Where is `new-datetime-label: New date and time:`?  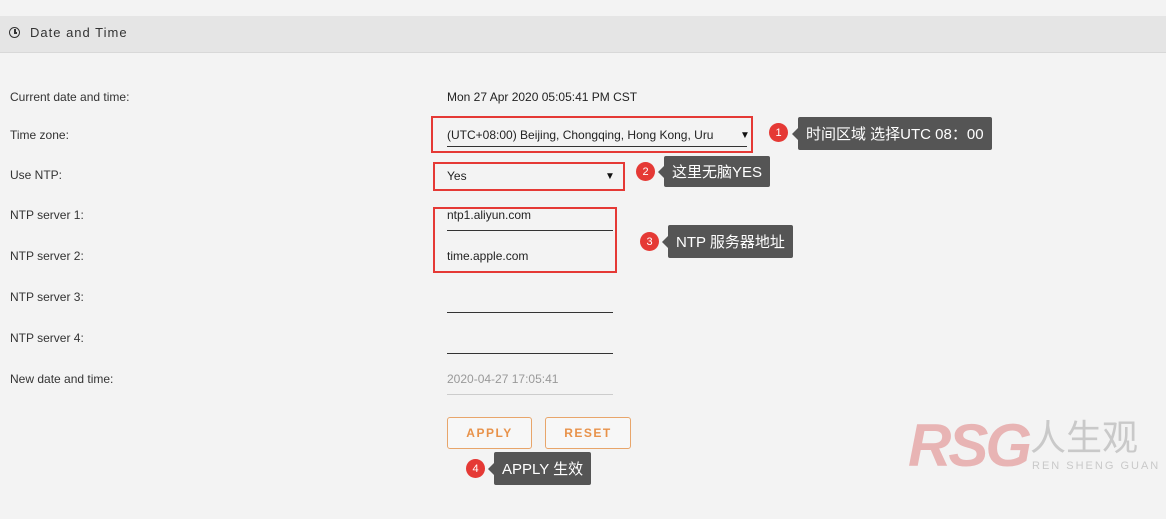 new-datetime-label: New date and time: is located at coordinates (62, 379).